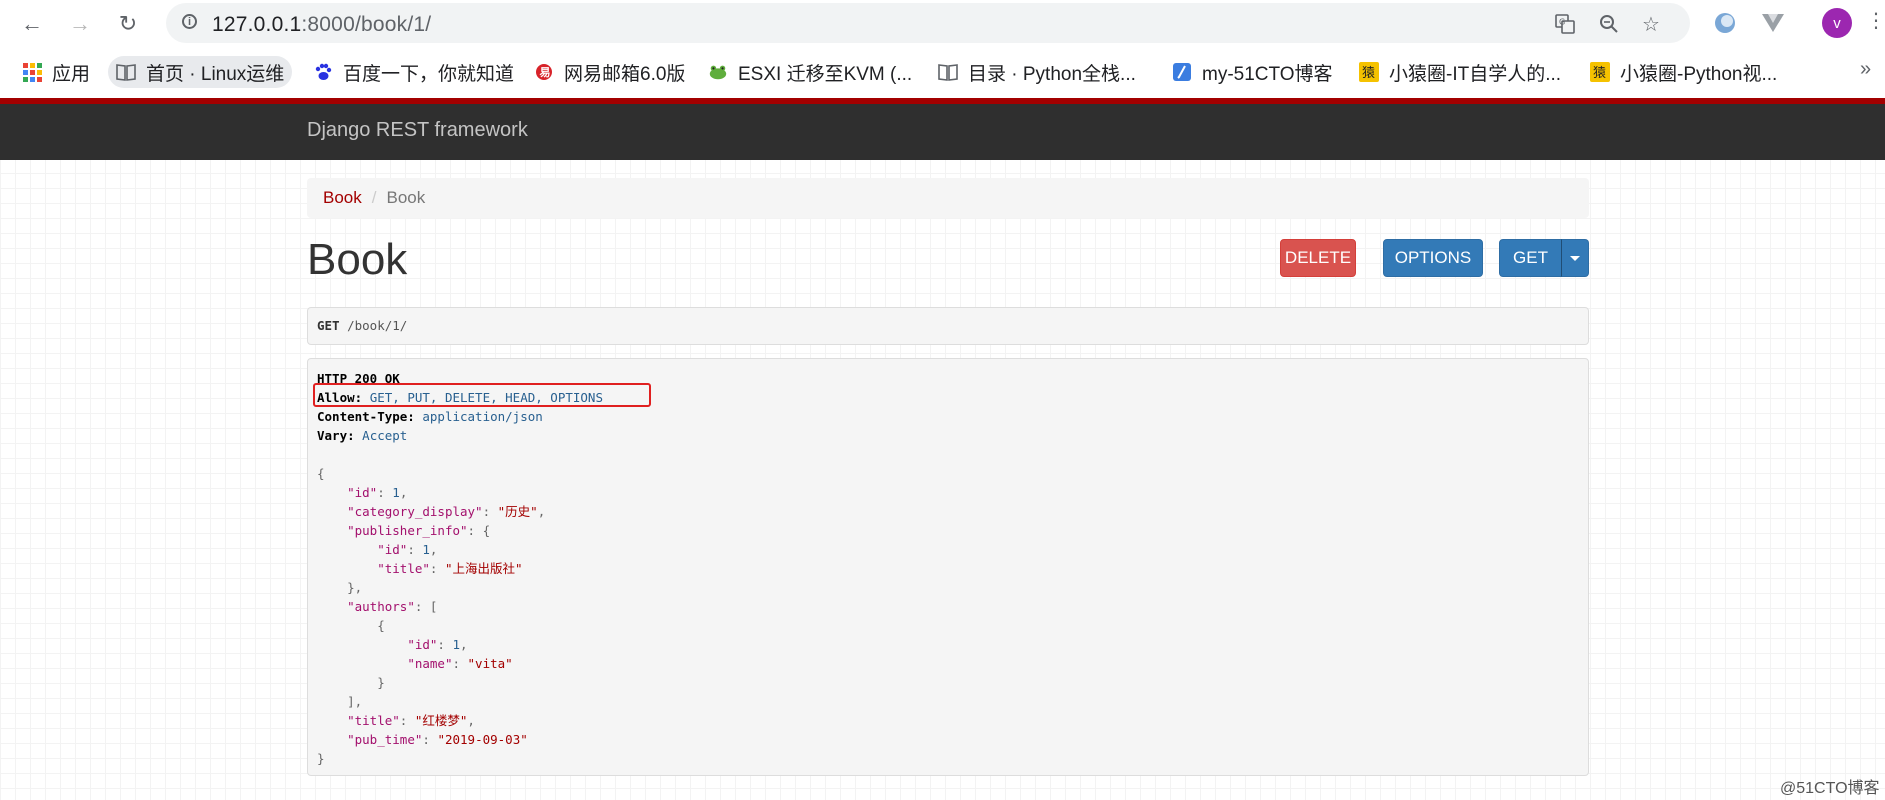 The width and height of the screenshot is (1885, 800). What do you see at coordinates (517, 511) in the screenshot?
I see `json-string: "历史"` at bounding box center [517, 511].